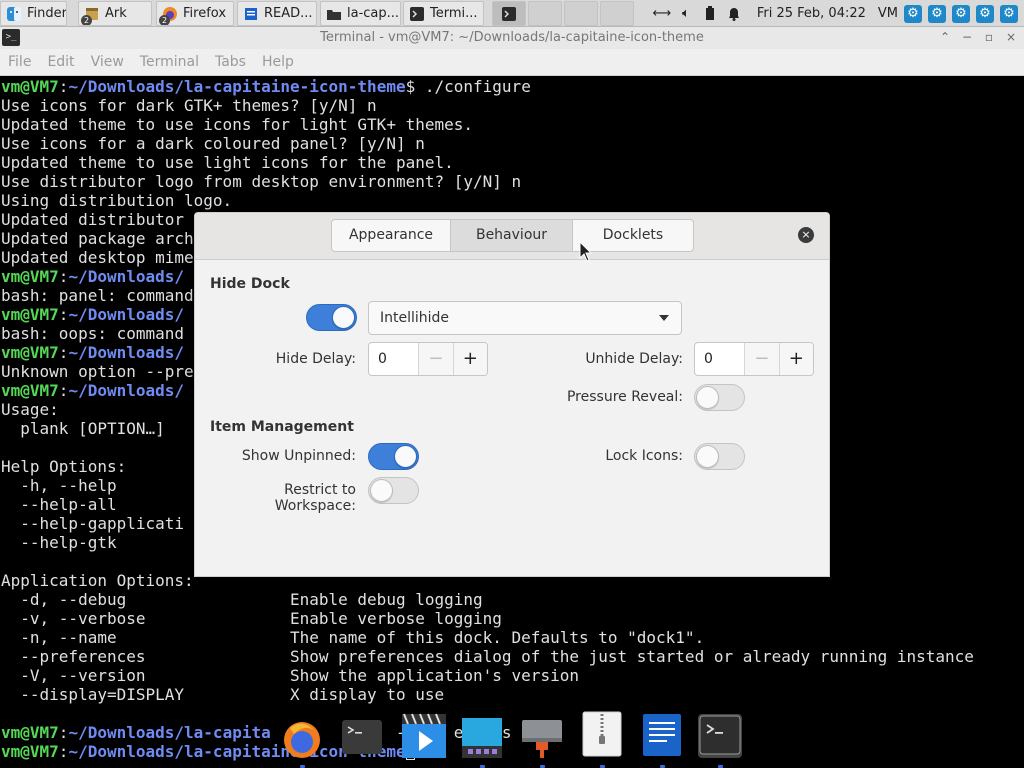 The height and width of the screenshot is (768, 1024). I want to click on dock-item-archive, so click(602, 733).